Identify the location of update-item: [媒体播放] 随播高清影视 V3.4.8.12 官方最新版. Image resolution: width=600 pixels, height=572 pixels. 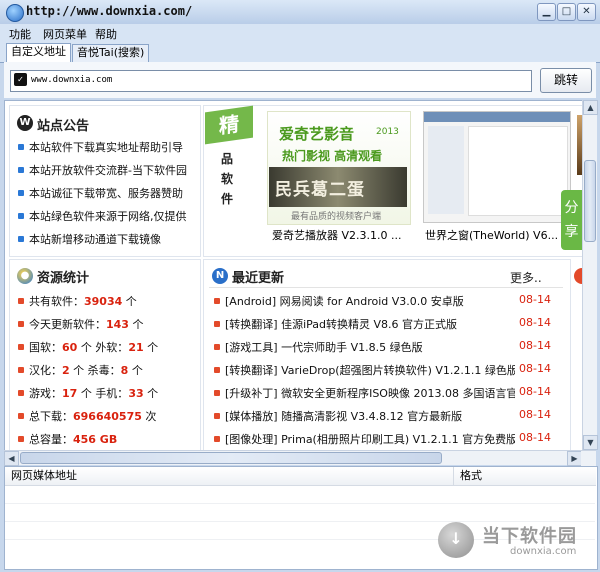
(370, 416).